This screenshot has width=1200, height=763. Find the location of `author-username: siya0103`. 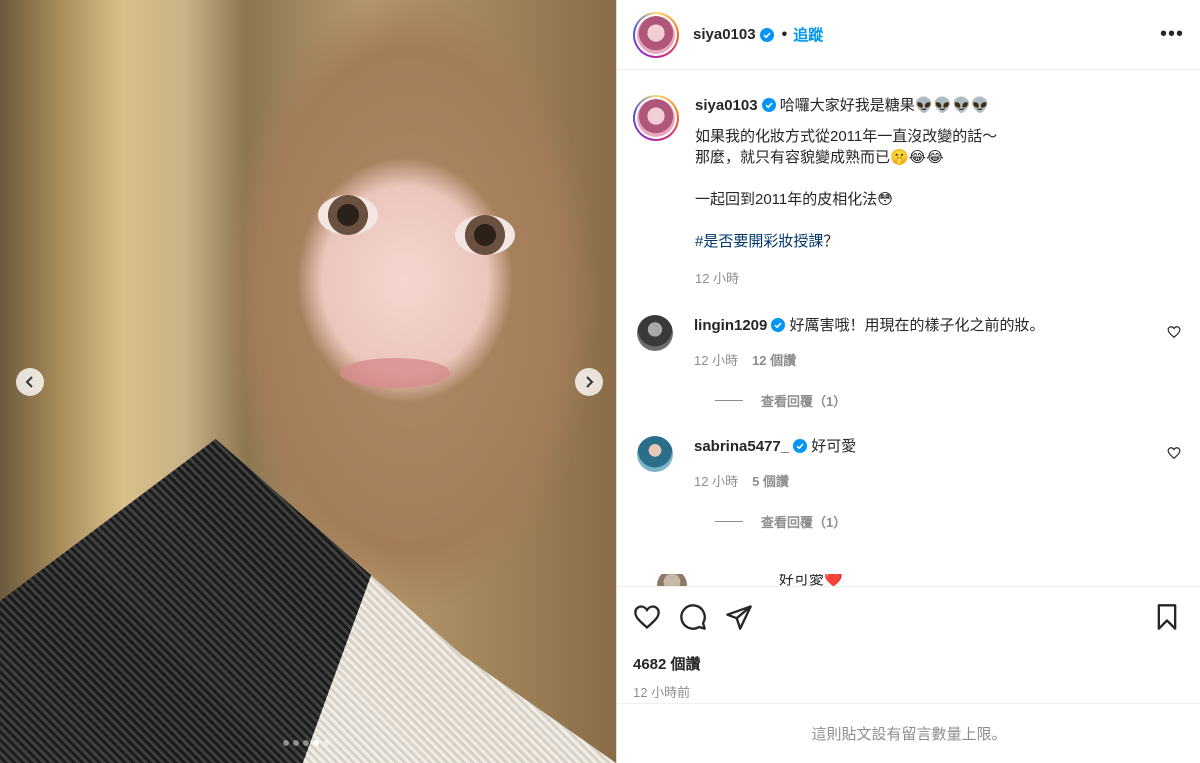

author-username: siya0103 is located at coordinates (724, 34).